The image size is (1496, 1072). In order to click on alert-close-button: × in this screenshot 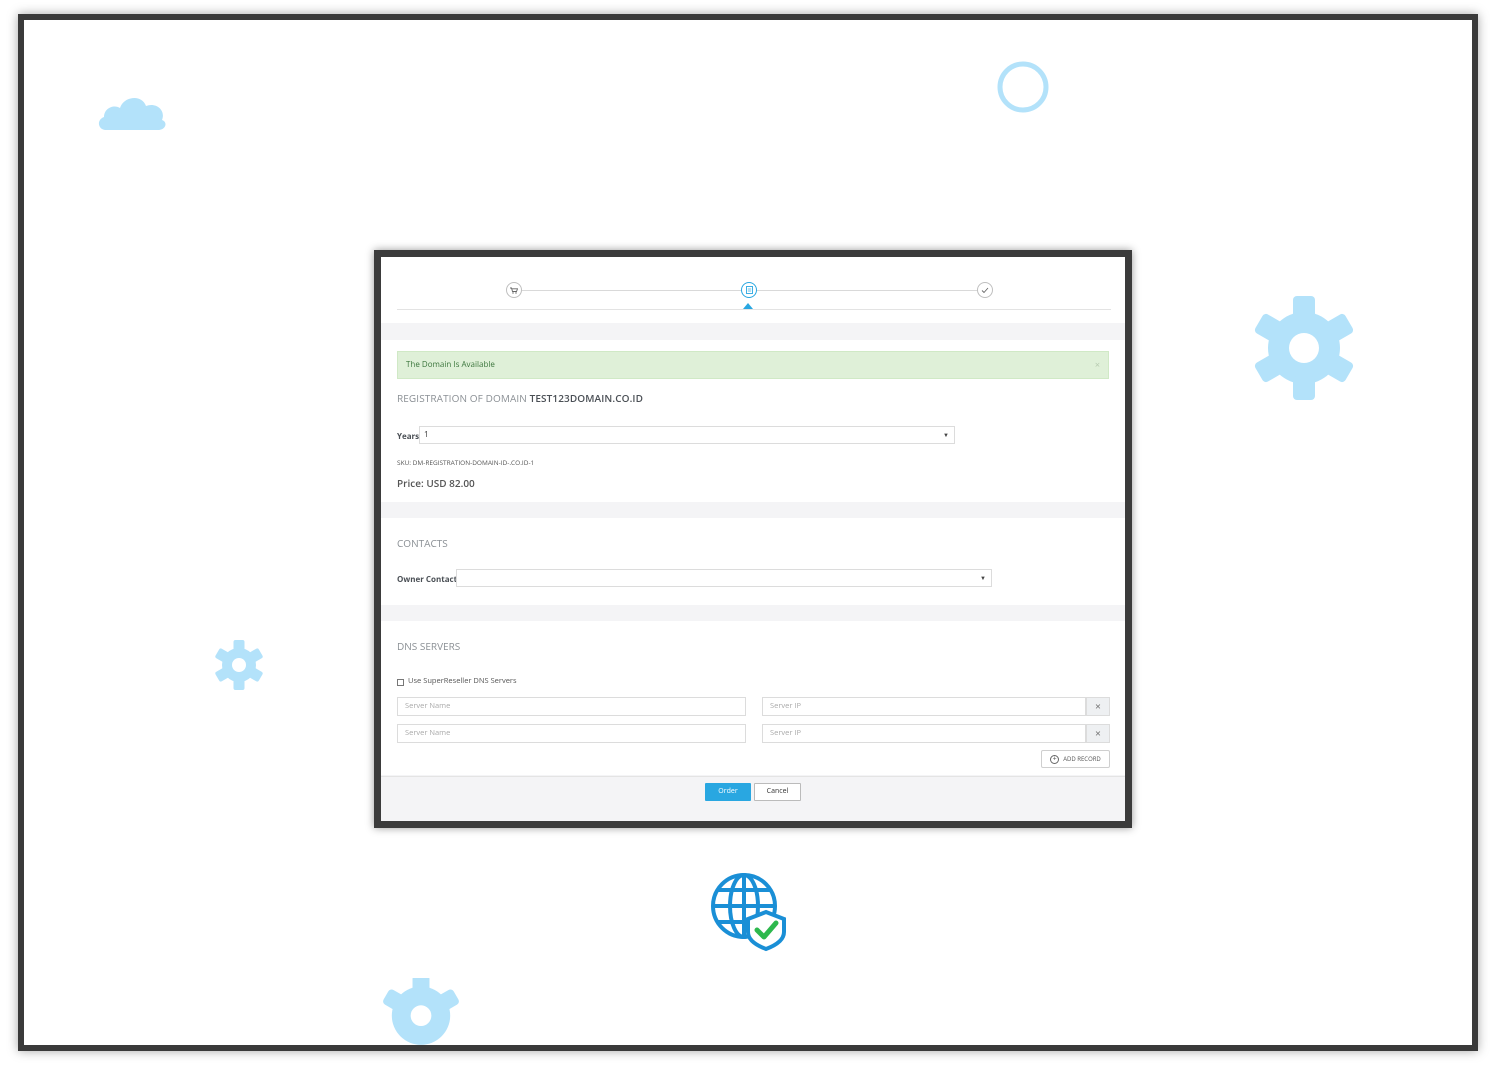, I will do `click(1097, 365)`.